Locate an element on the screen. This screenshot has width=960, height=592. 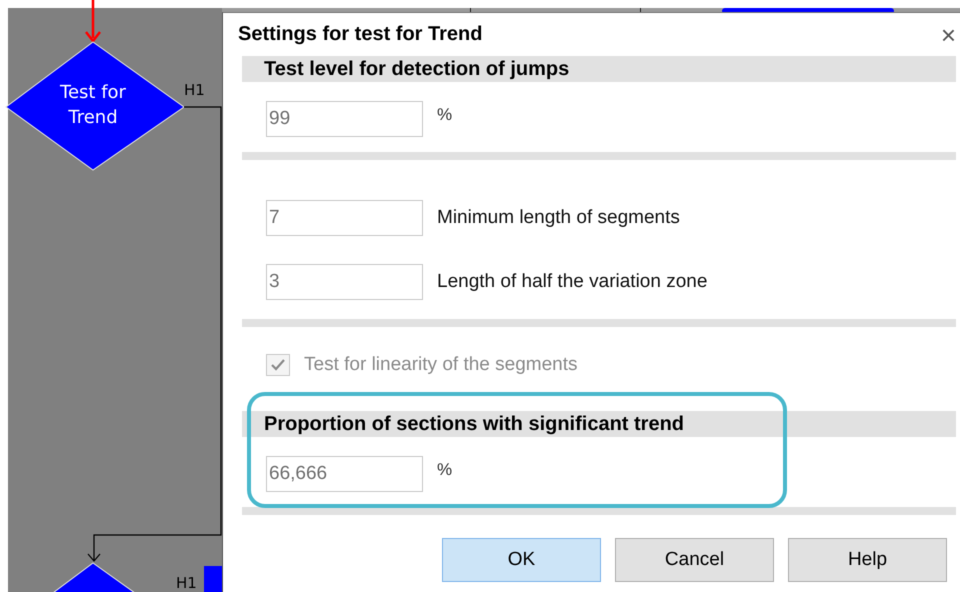
node-label: Test for Trend is located at coordinates (93, 105).